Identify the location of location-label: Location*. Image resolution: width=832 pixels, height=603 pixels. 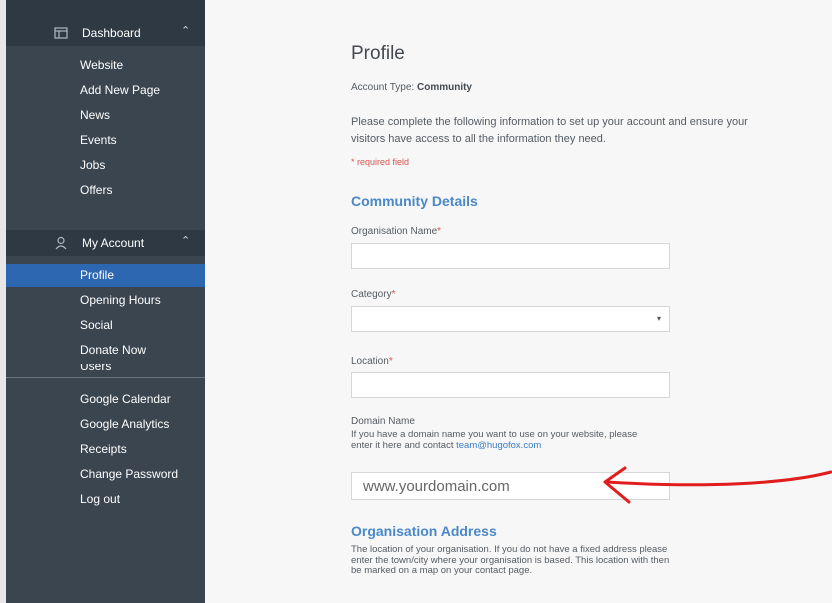
(372, 361).